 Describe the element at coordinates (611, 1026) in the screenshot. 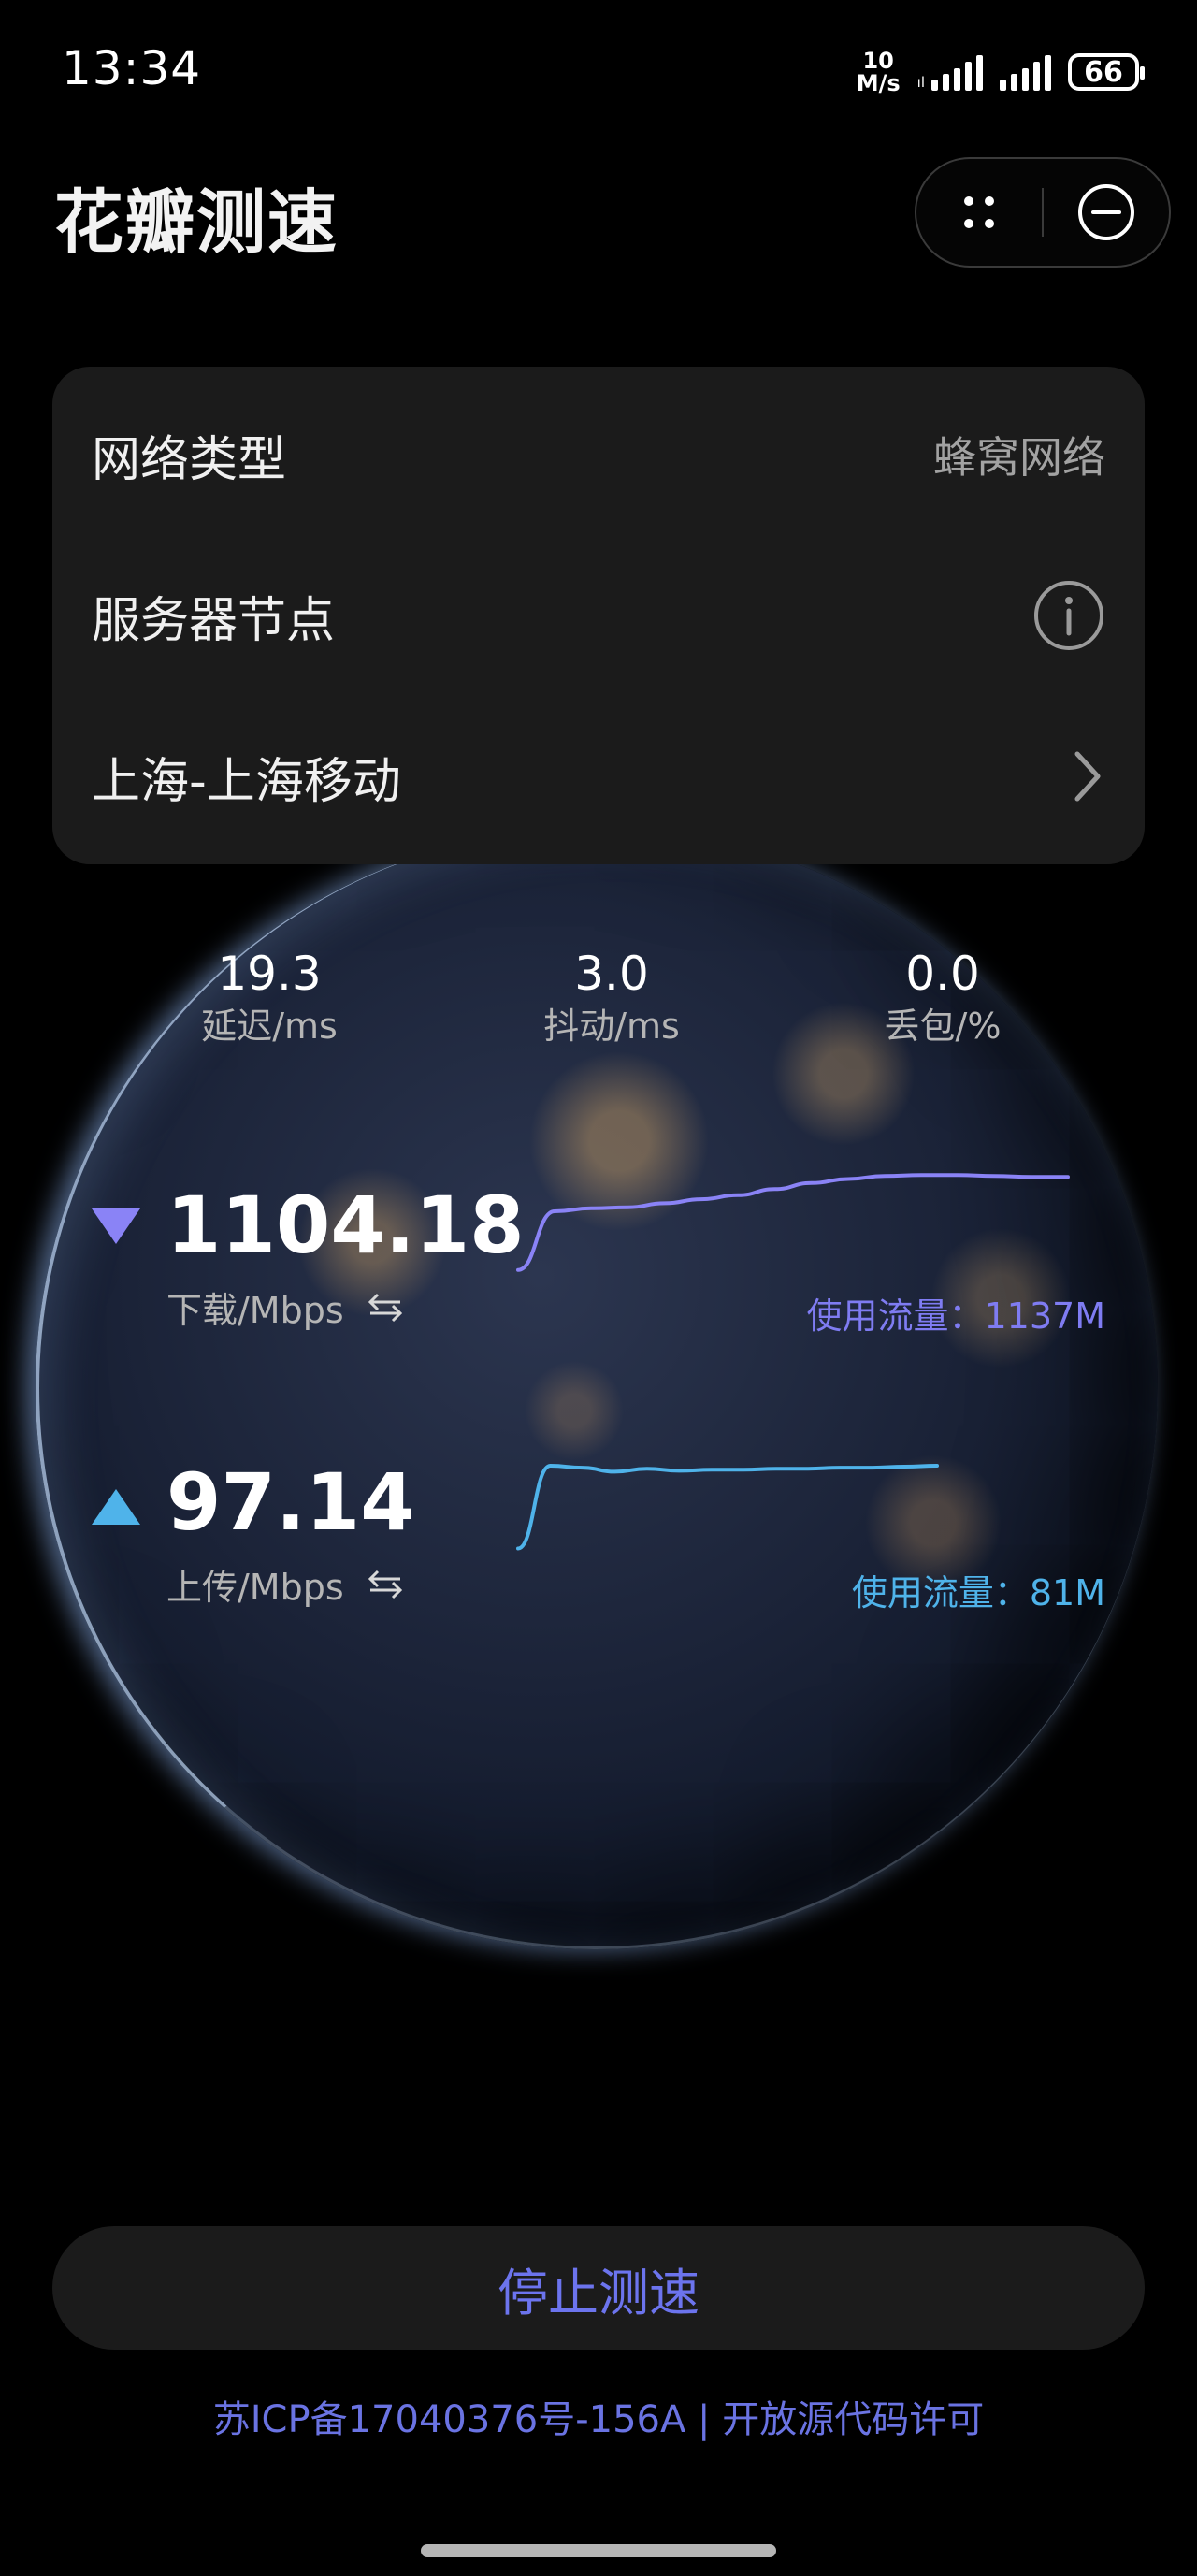

I see `jitter-label: 抖动/ms` at that location.